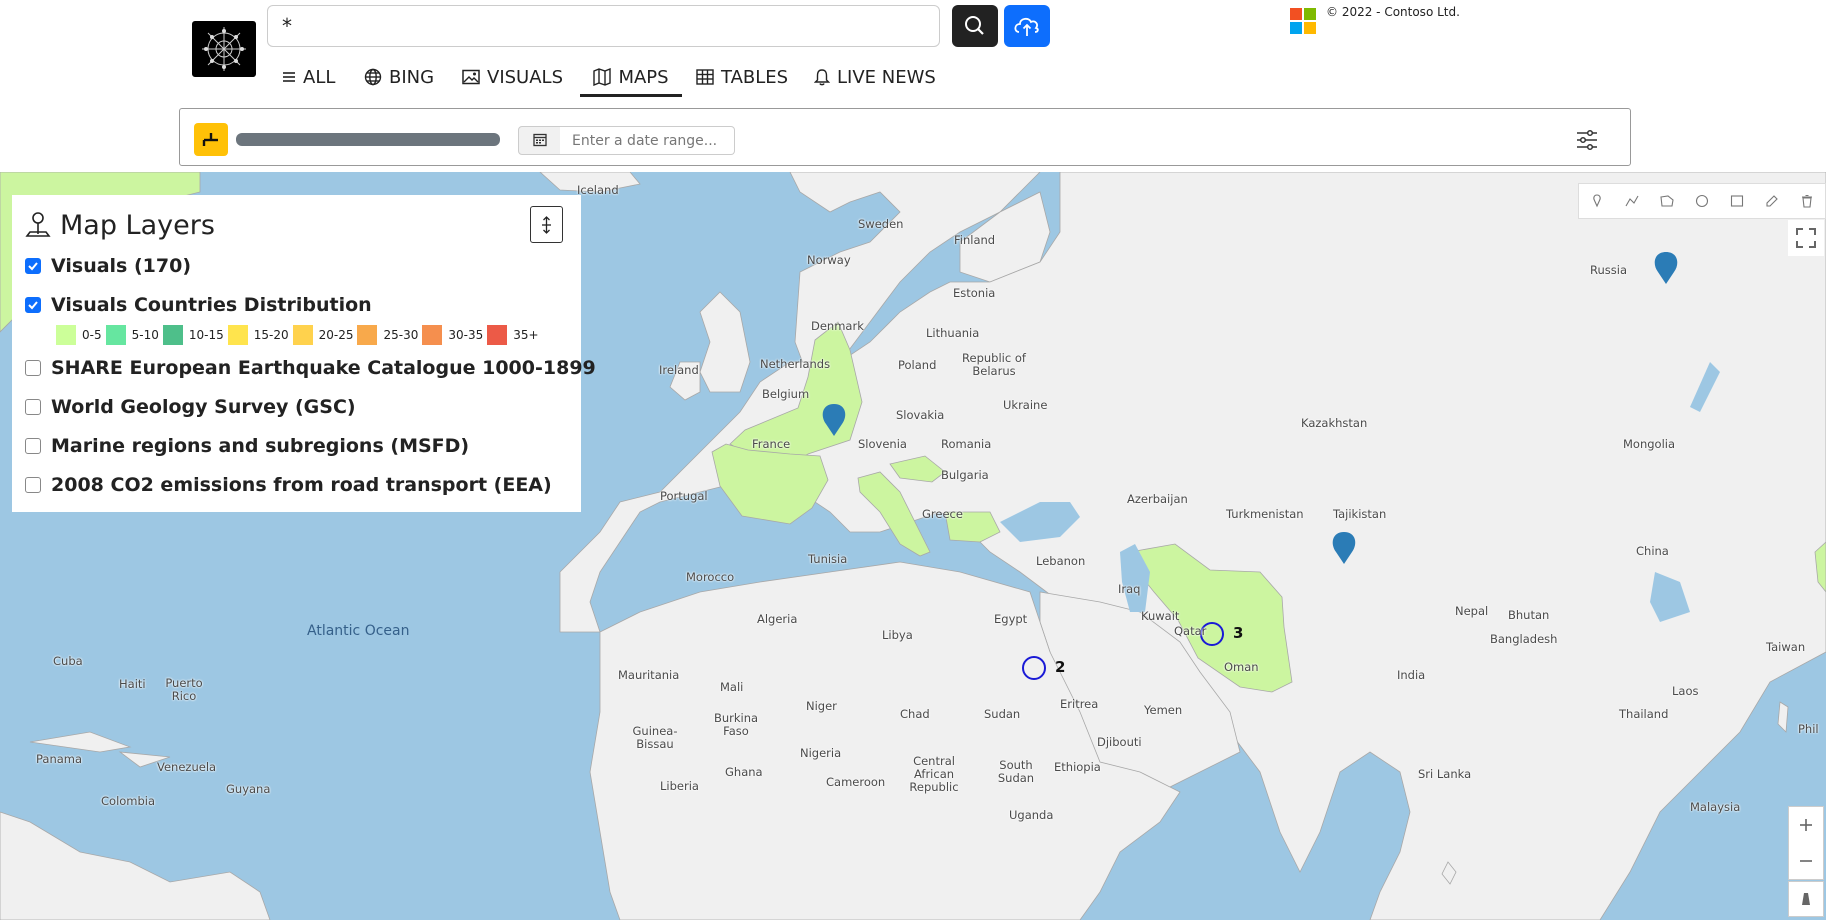 The height and width of the screenshot is (920, 1826). I want to click on map-label: Uganda, so click(1031, 815).